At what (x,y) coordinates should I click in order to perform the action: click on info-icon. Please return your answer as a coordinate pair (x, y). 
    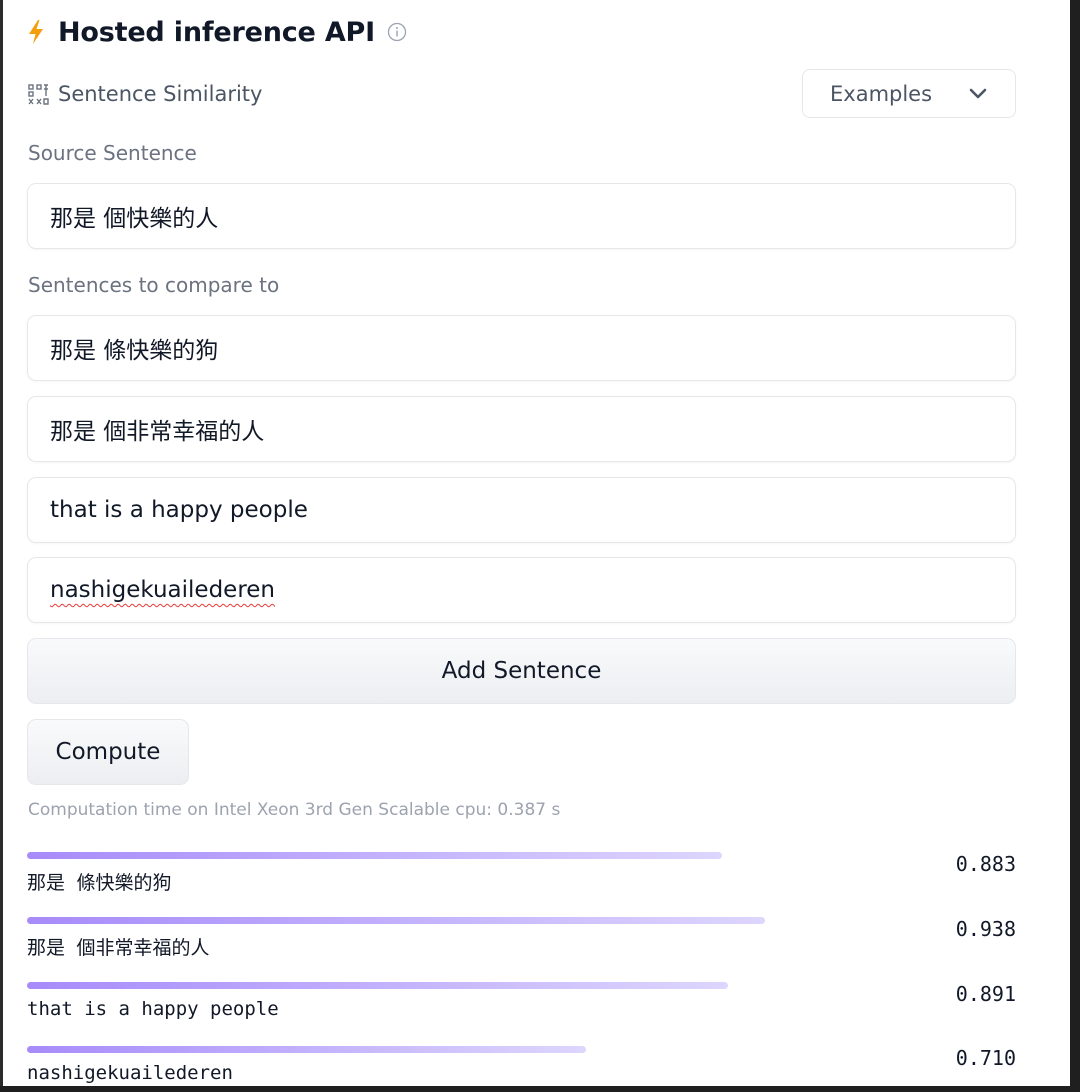
    Looking at the image, I should click on (397, 32).